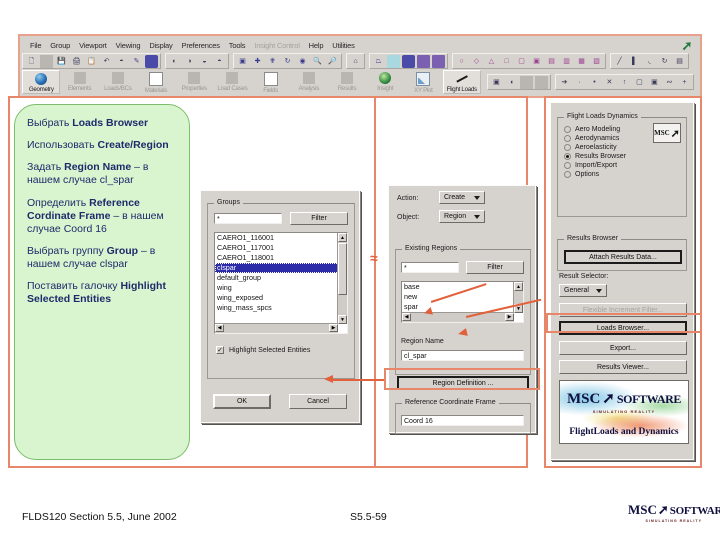 This screenshot has width=720, height=540. I want to click on pencil-icon: ✎, so click(136, 61).